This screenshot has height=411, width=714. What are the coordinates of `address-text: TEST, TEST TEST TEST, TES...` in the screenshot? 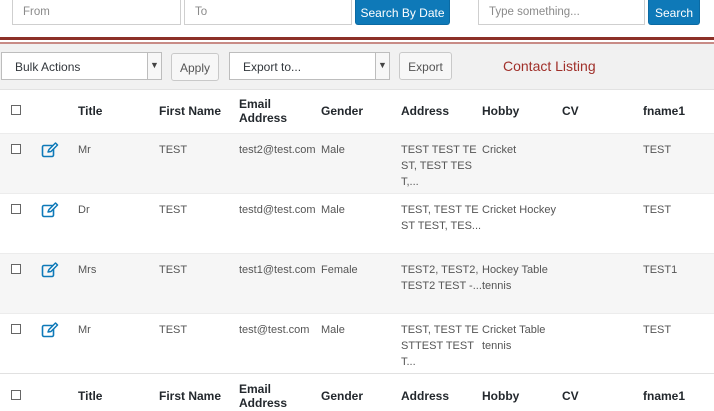 It's located at (441, 217).